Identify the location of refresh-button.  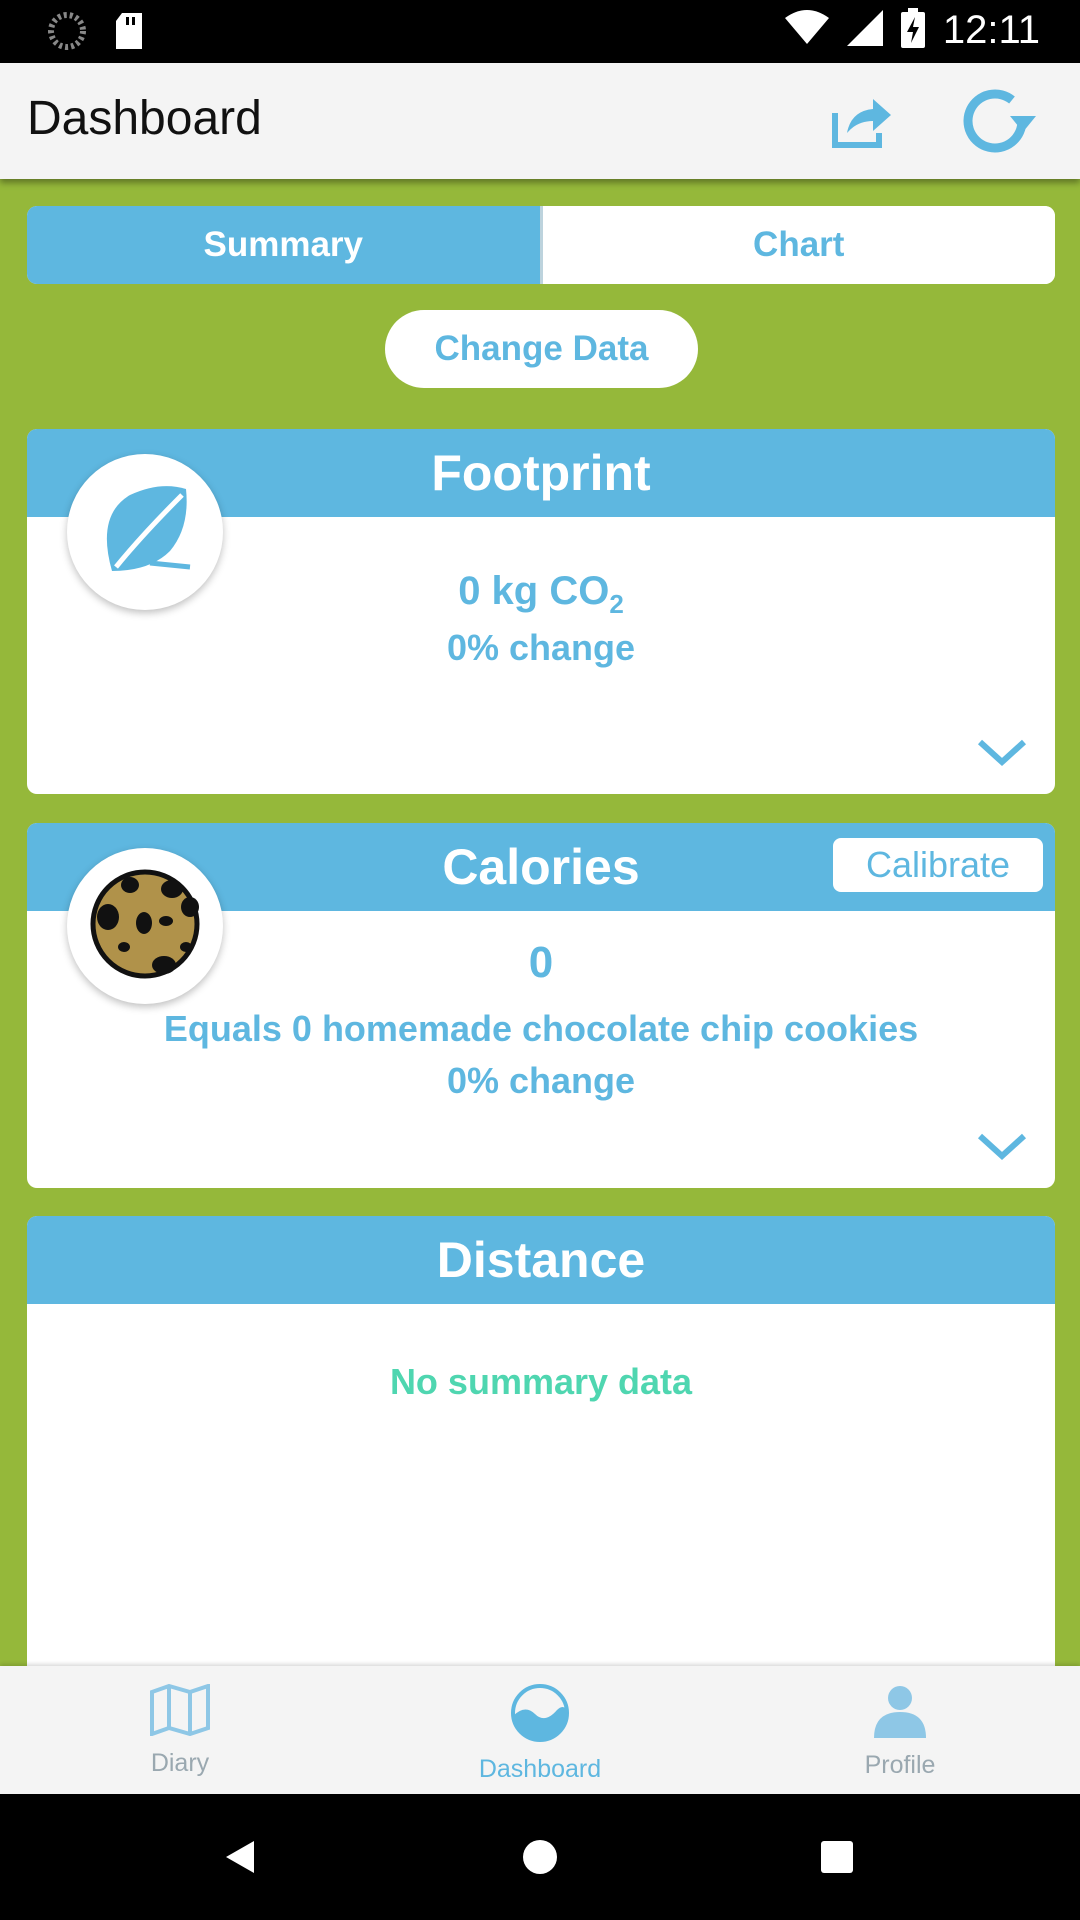
(1000, 123).